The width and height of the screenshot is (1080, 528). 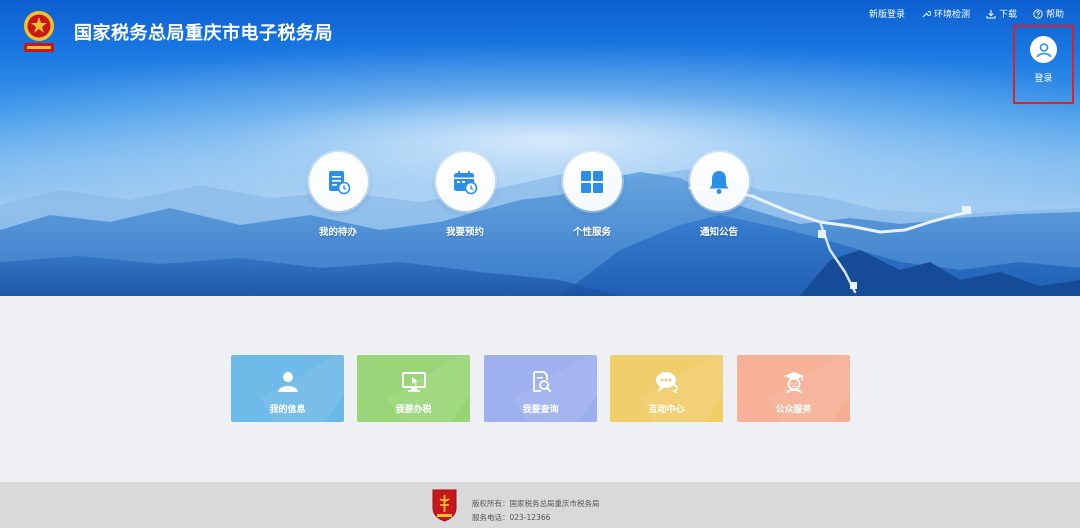 I want to click on appointment-button: 我要预约, so click(x=465, y=195).